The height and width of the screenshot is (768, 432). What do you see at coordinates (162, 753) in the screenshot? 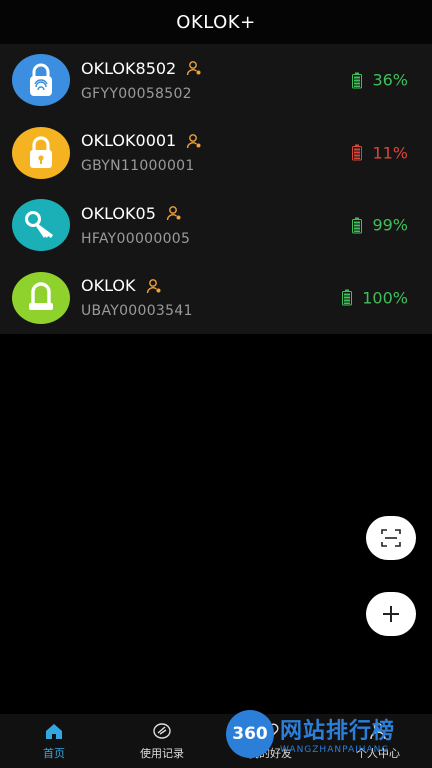
I see `tab-label: 使用记录` at bounding box center [162, 753].